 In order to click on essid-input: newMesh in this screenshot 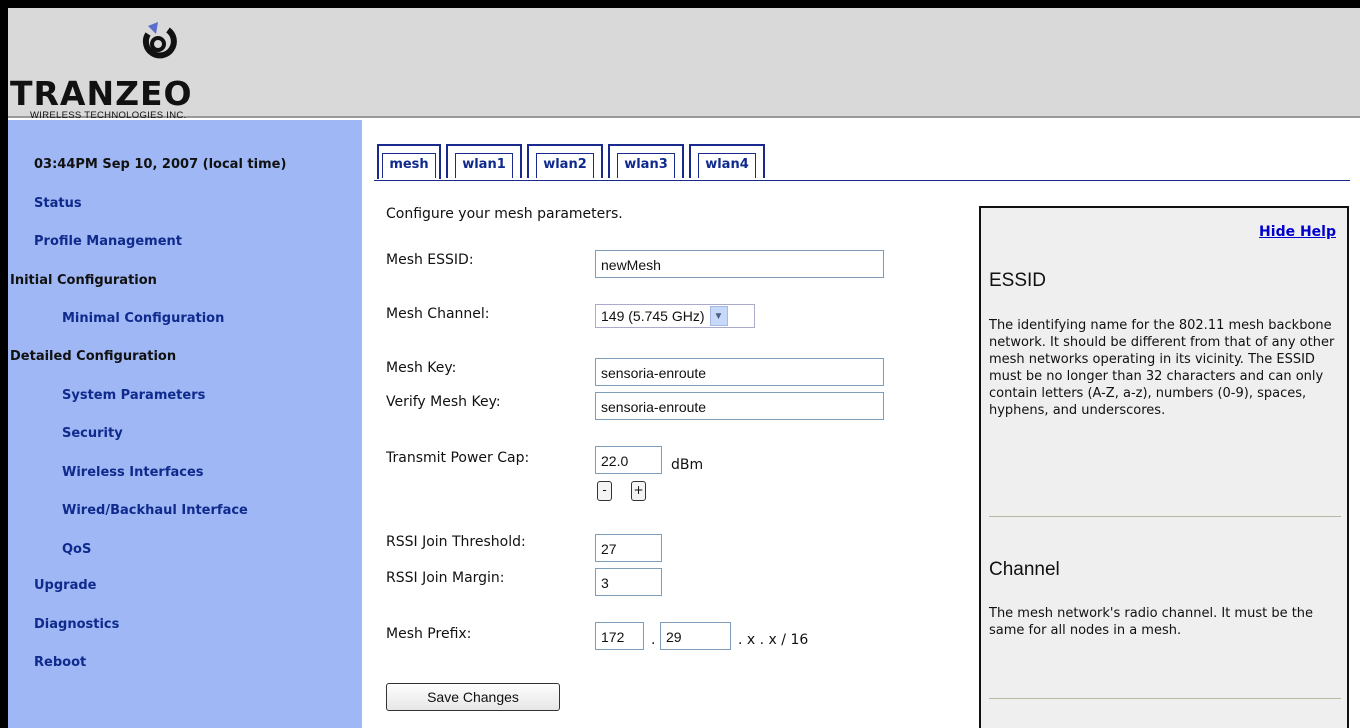, I will do `click(739, 264)`.